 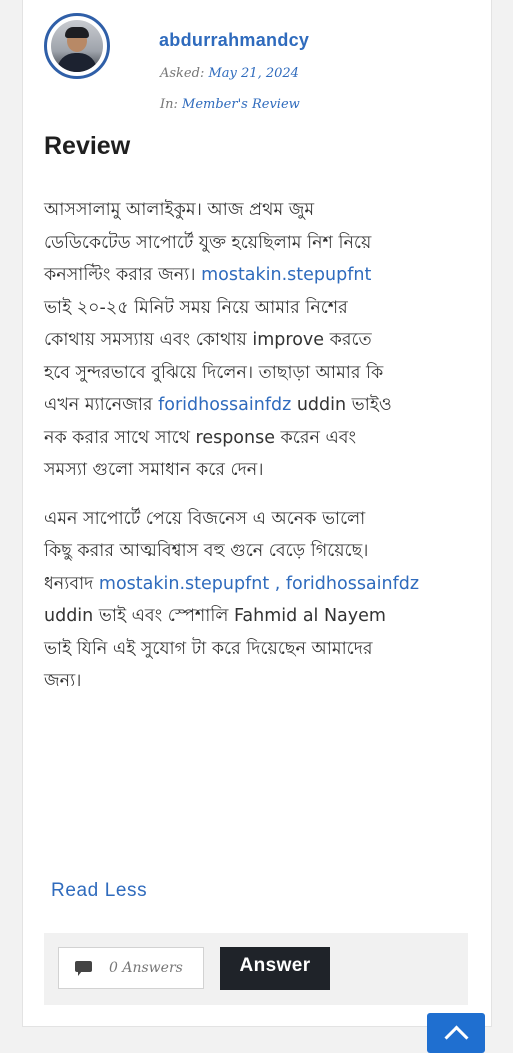 I want to click on text-segment: uddin ভাইও, so click(x=341, y=405).